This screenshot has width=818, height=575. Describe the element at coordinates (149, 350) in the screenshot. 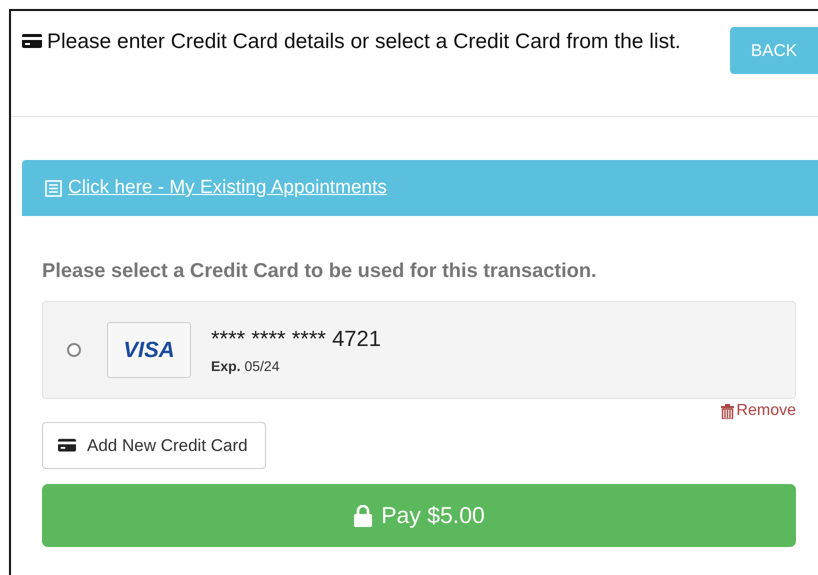

I see `card-brand-logo: VISA` at that location.